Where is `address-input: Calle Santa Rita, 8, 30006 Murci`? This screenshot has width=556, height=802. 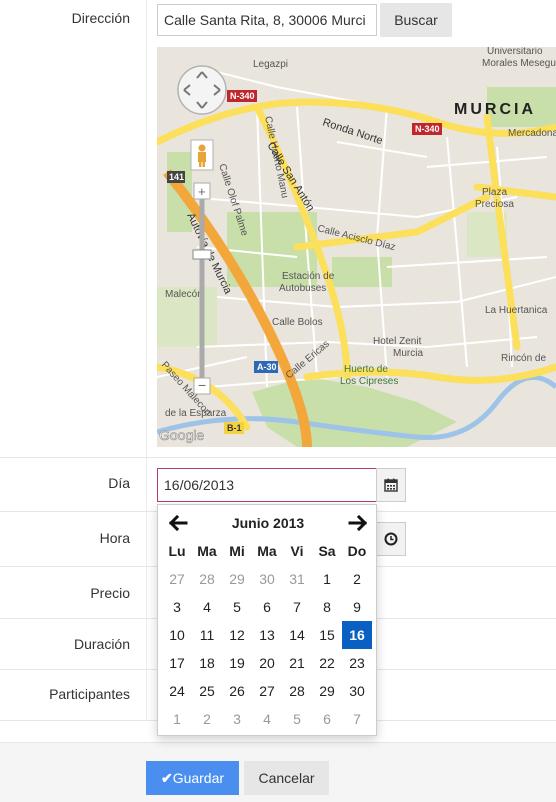
address-input: Calle Santa Rita, 8, 30006 Murci is located at coordinates (267, 20).